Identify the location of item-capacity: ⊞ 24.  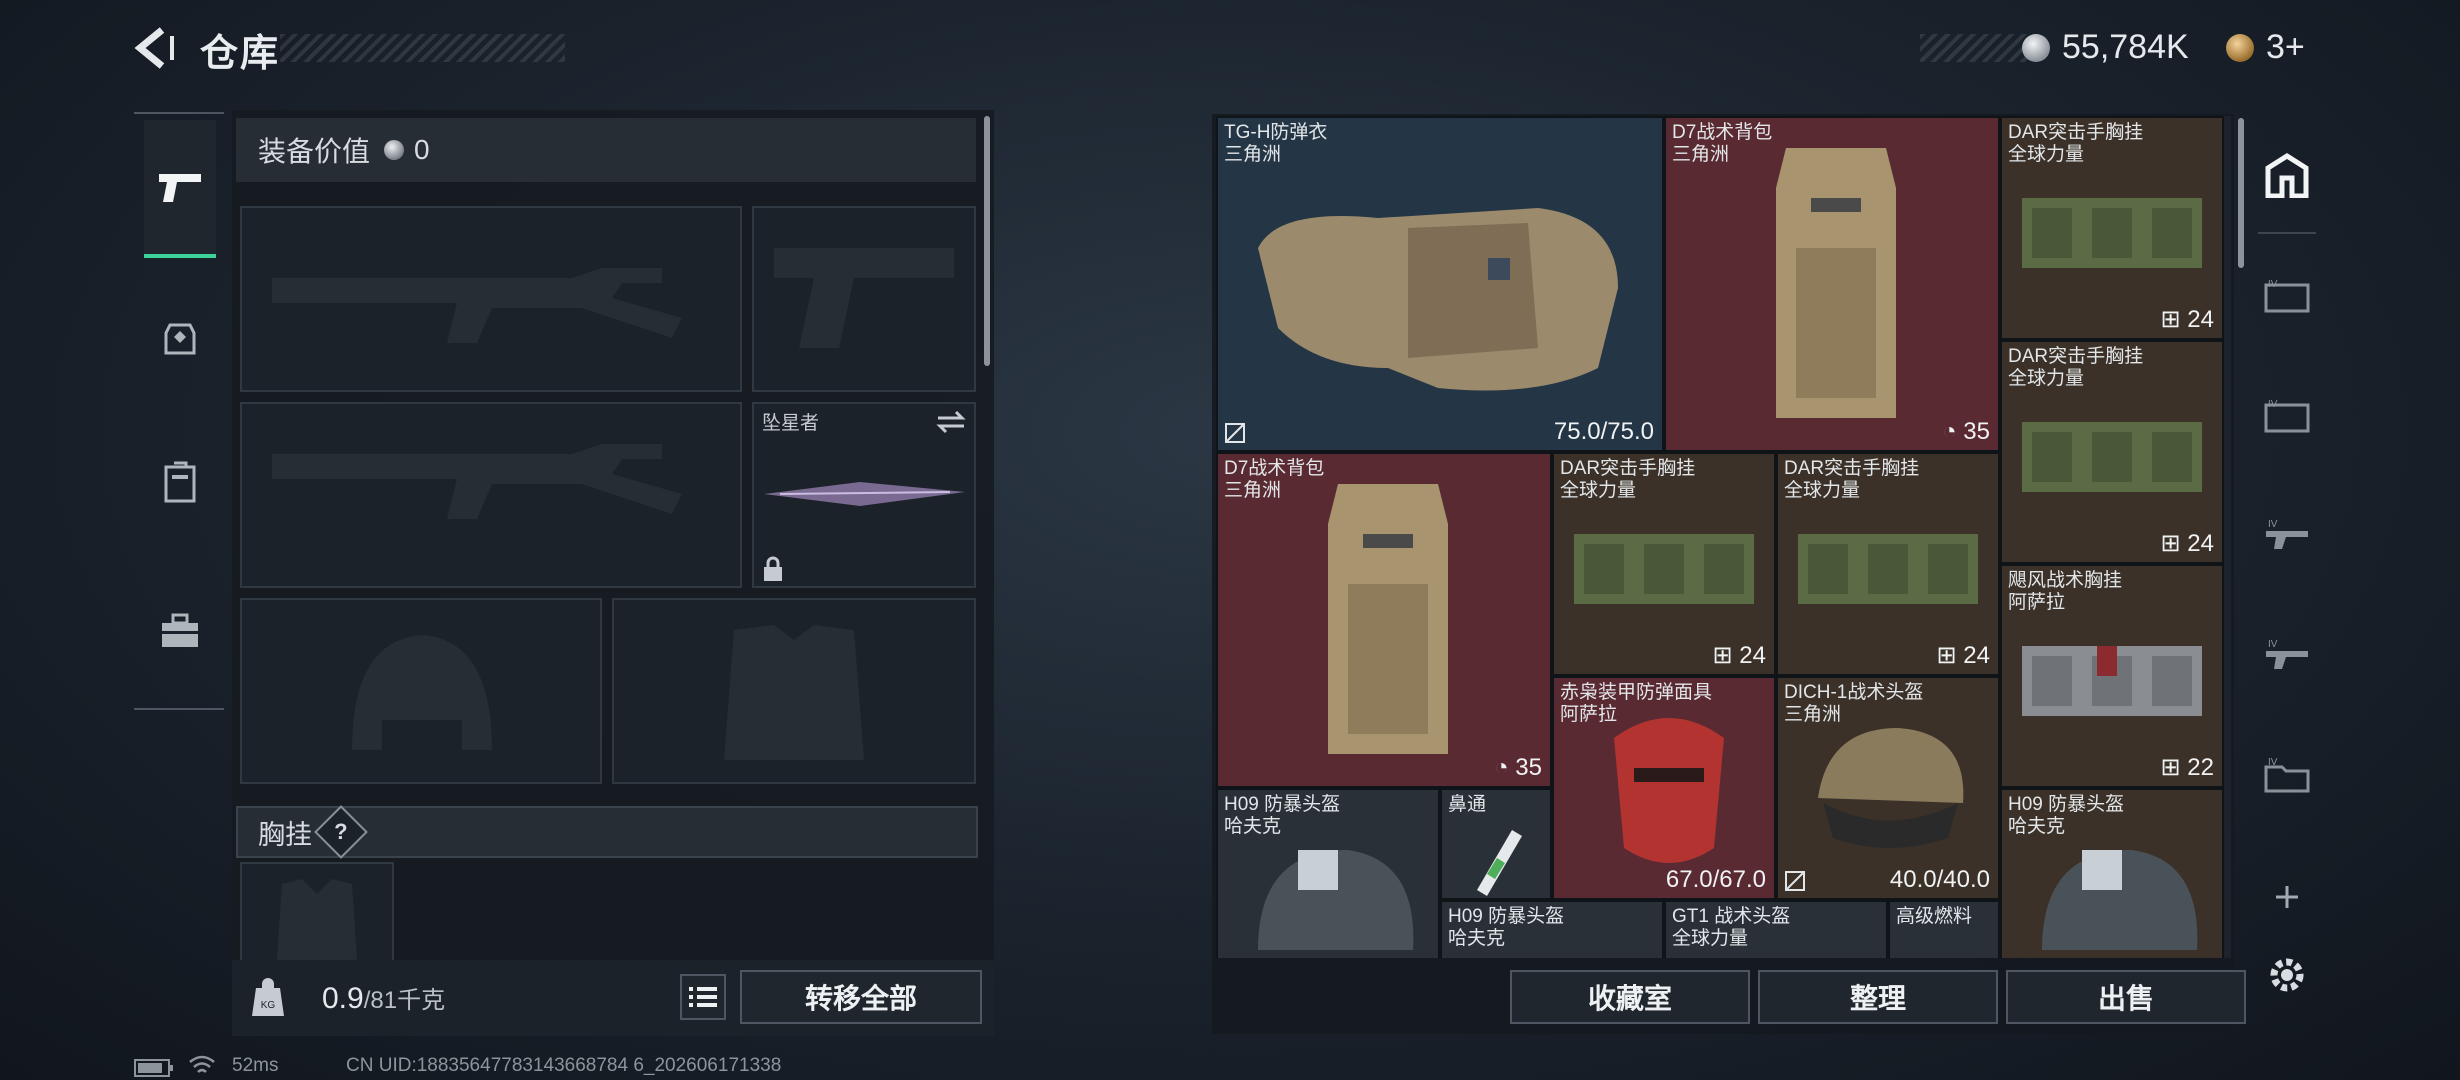
(1963, 655).